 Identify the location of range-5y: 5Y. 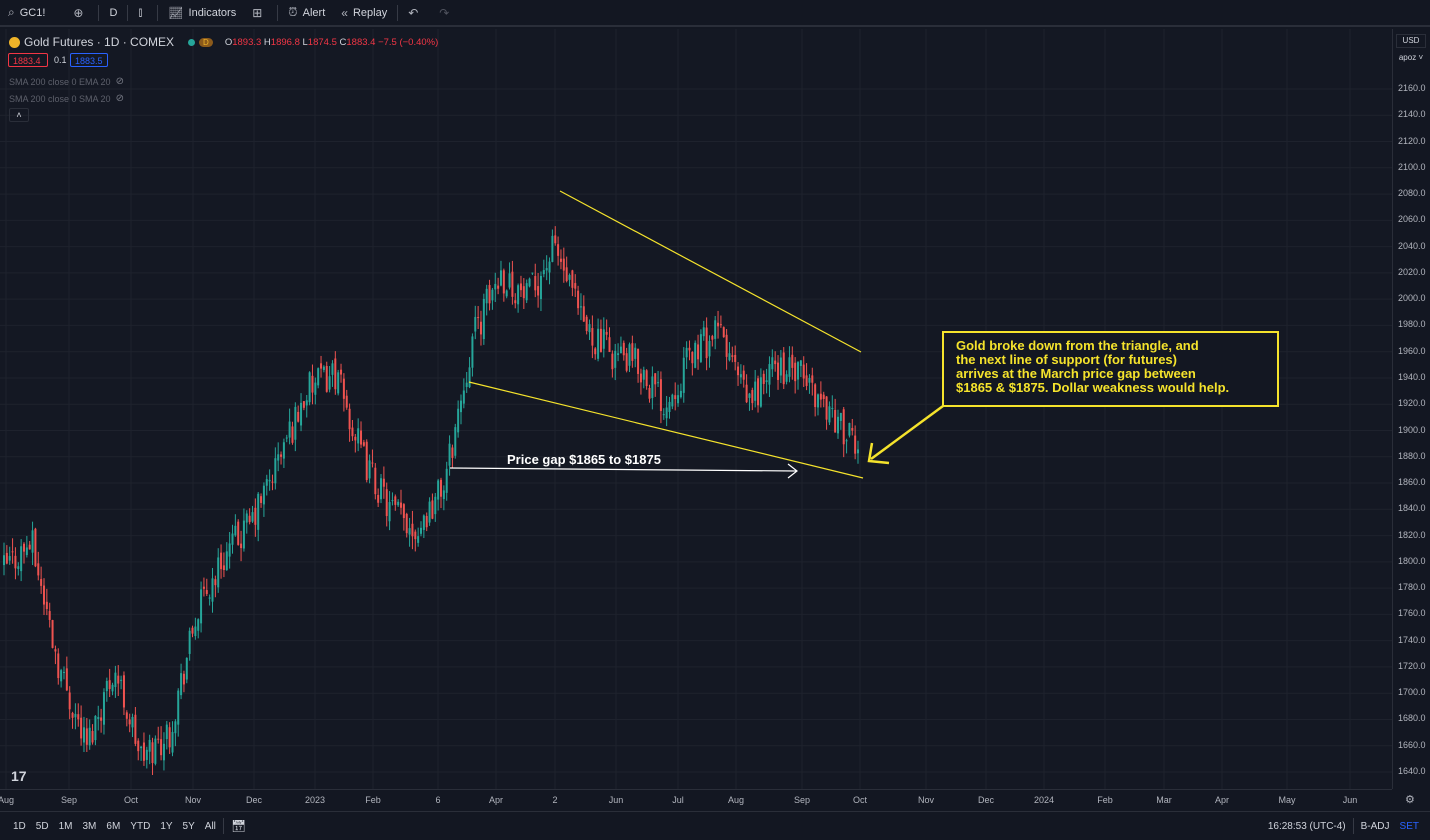
(189, 826).